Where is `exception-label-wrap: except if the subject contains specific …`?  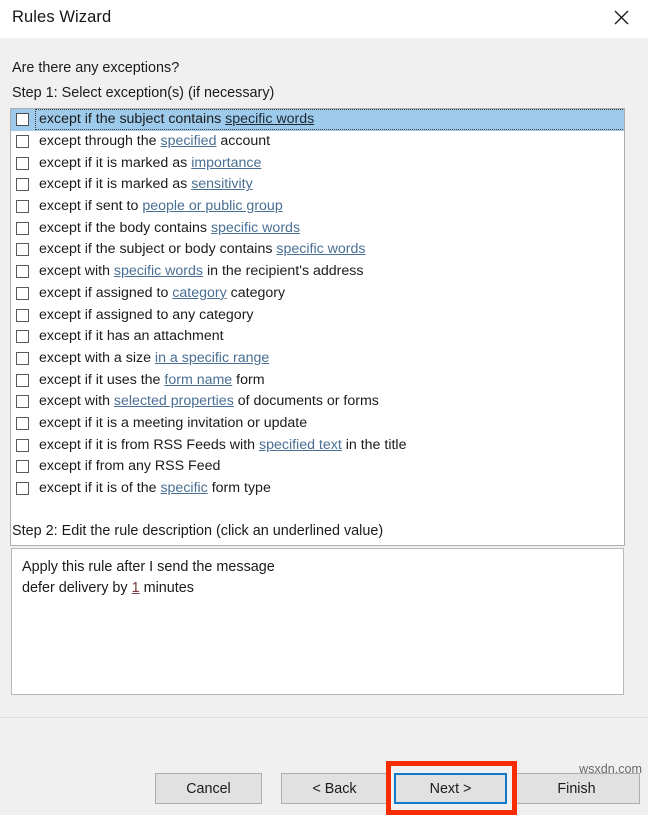
exception-label-wrap: except if the subject contains specific … is located at coordinates (329, 120).